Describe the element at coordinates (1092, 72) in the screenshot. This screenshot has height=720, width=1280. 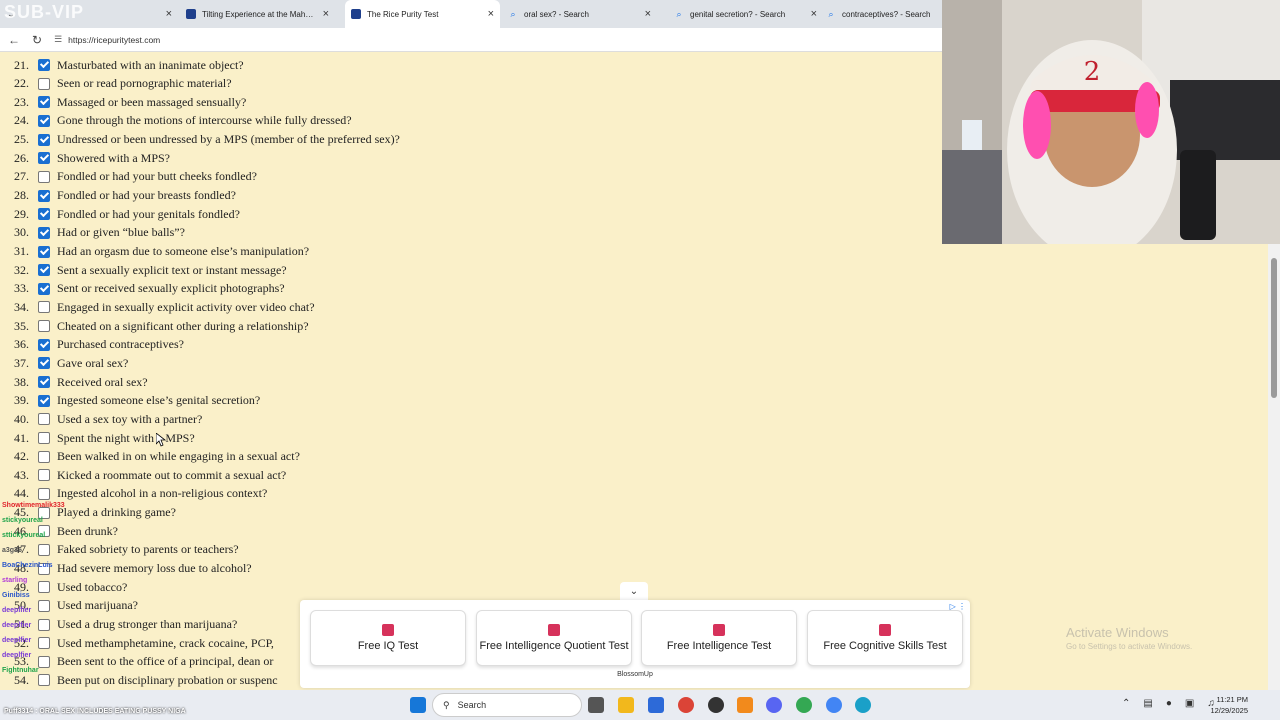
I see `svg-text: 2` at that location.